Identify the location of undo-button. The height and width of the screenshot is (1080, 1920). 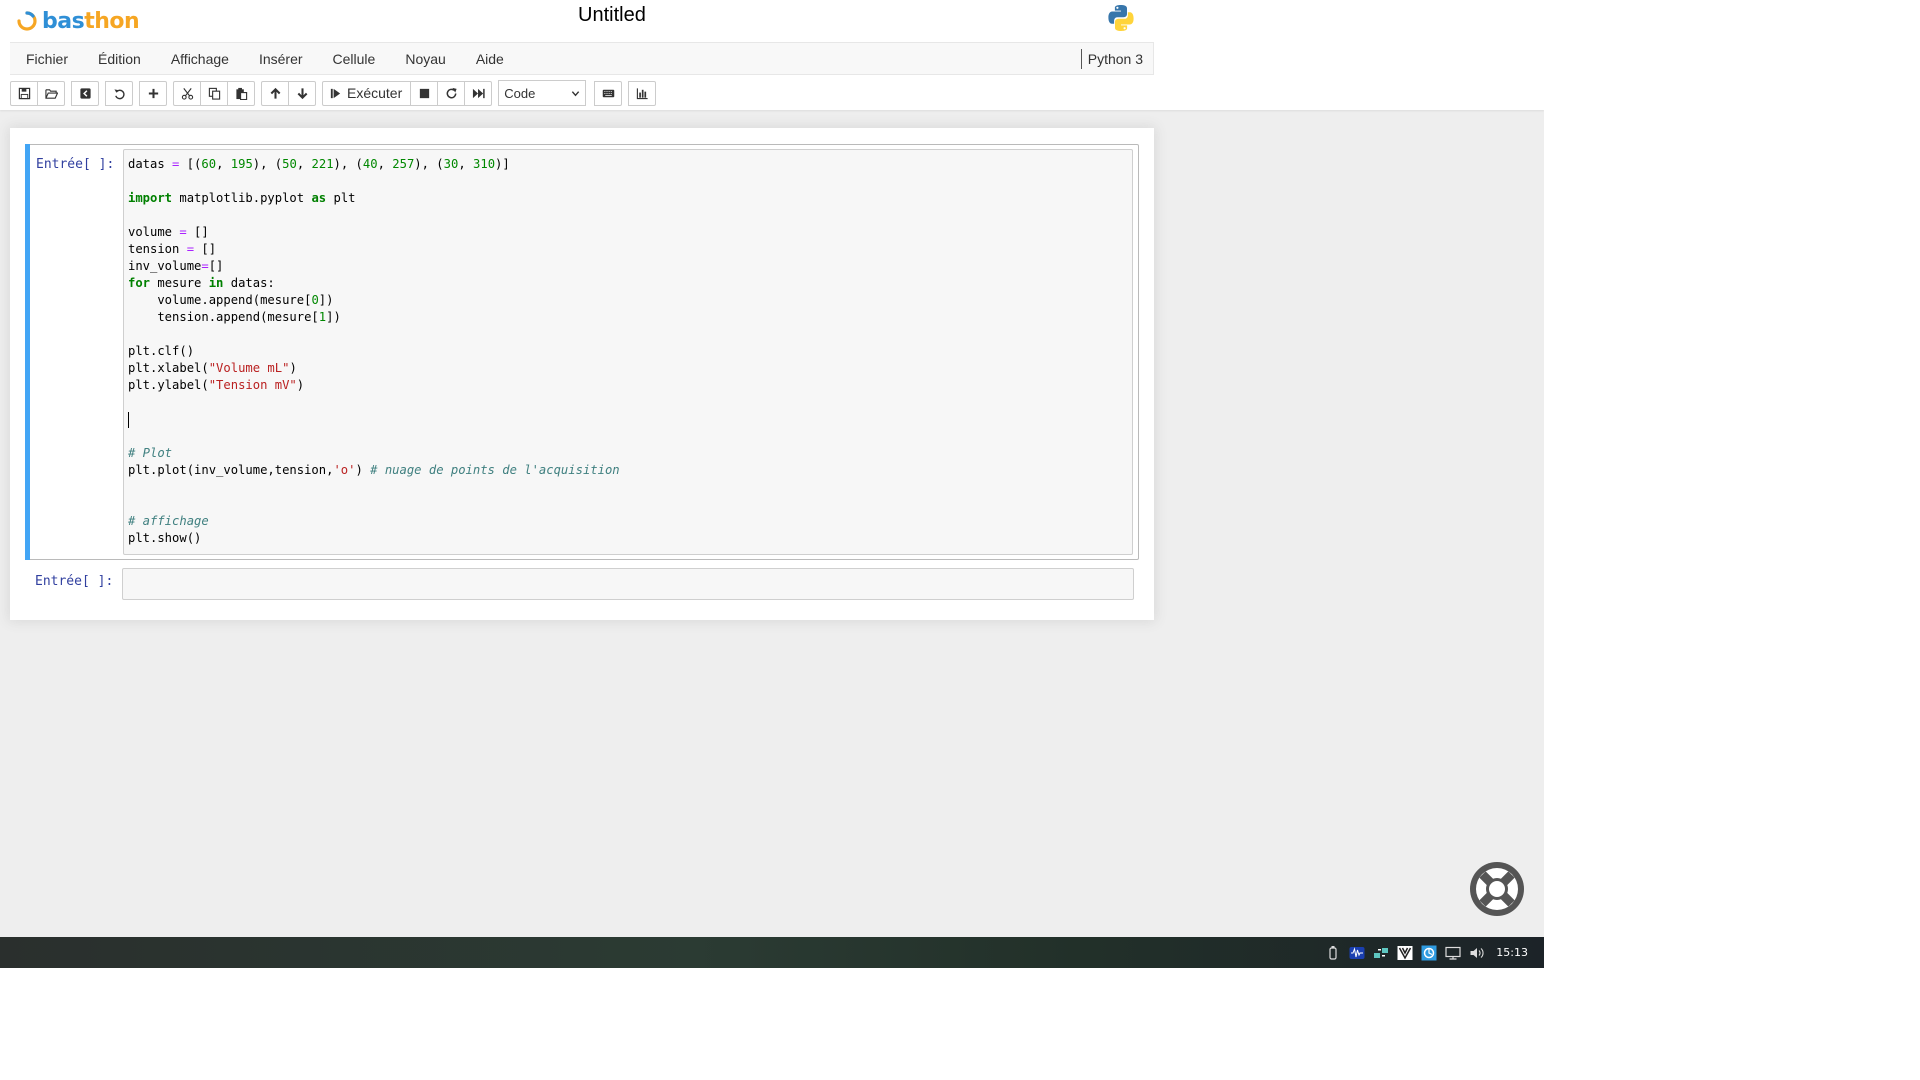
(119, 93).